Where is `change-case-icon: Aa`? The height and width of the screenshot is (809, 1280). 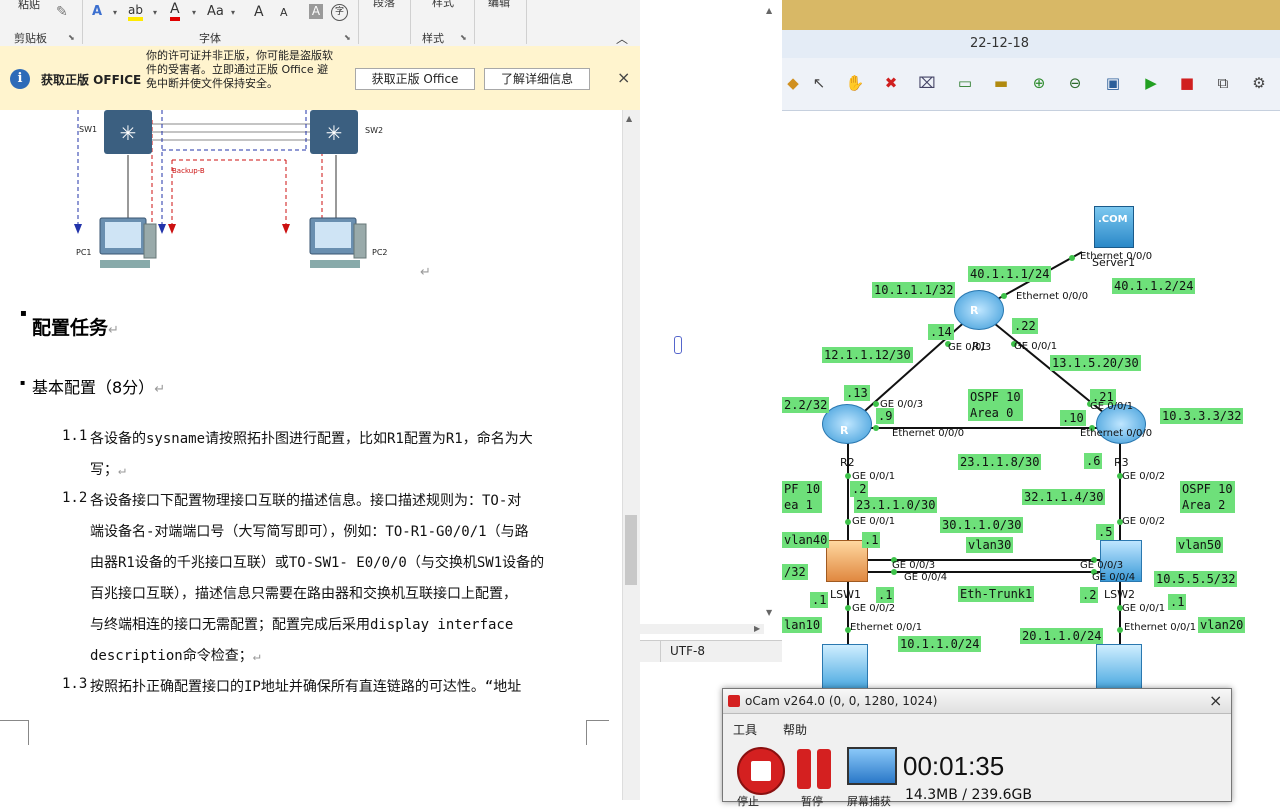 change-case-icon: Aa is located at coordinates (215, 11).